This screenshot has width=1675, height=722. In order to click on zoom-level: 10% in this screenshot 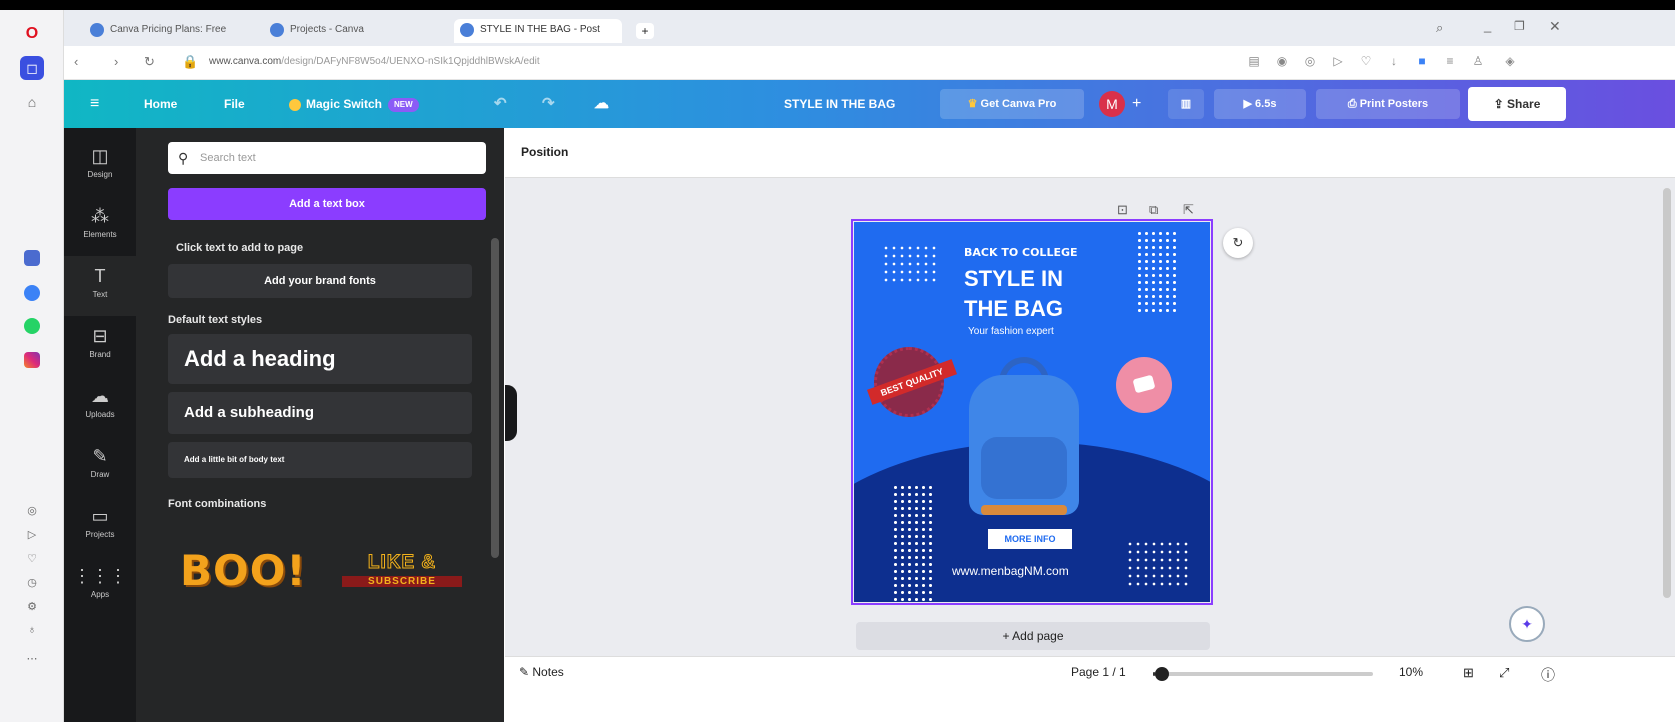, I will do `click(1411, 672)`.